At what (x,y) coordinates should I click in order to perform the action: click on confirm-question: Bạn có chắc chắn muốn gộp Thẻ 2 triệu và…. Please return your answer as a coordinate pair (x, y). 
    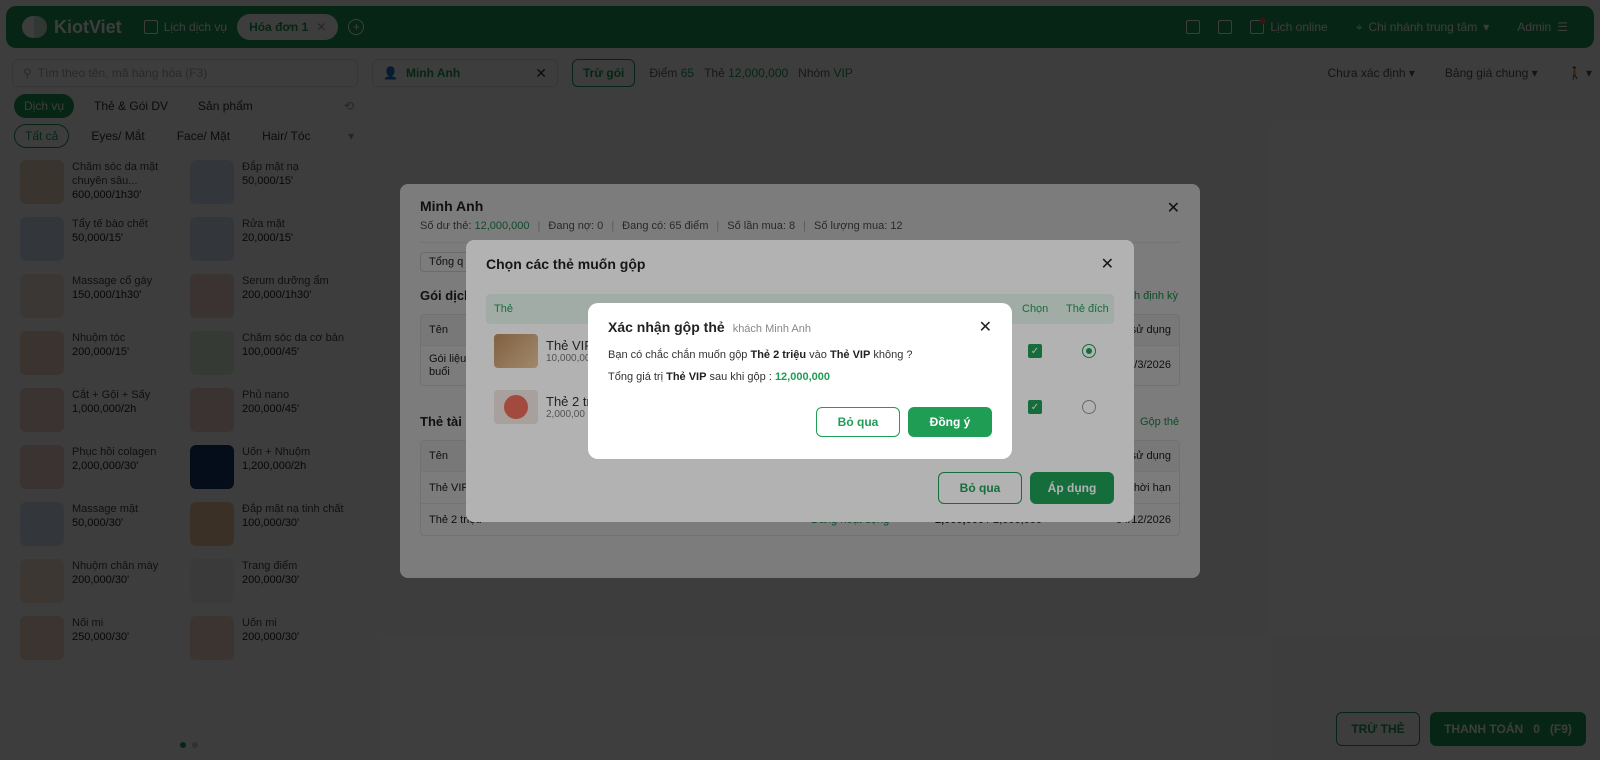
    Looking at the image, I should click on (800, 355).